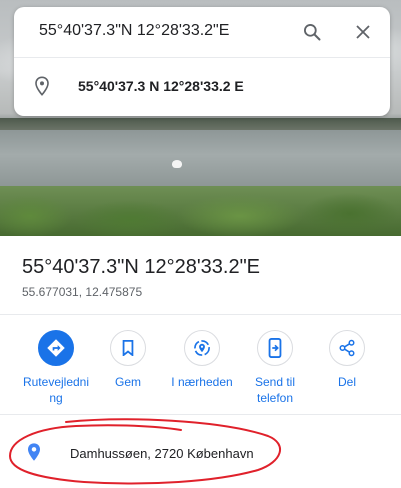  Describe the element at coordinates (202, 382) in the screenshot. I see `nearby-label: I nærheden` at that location.